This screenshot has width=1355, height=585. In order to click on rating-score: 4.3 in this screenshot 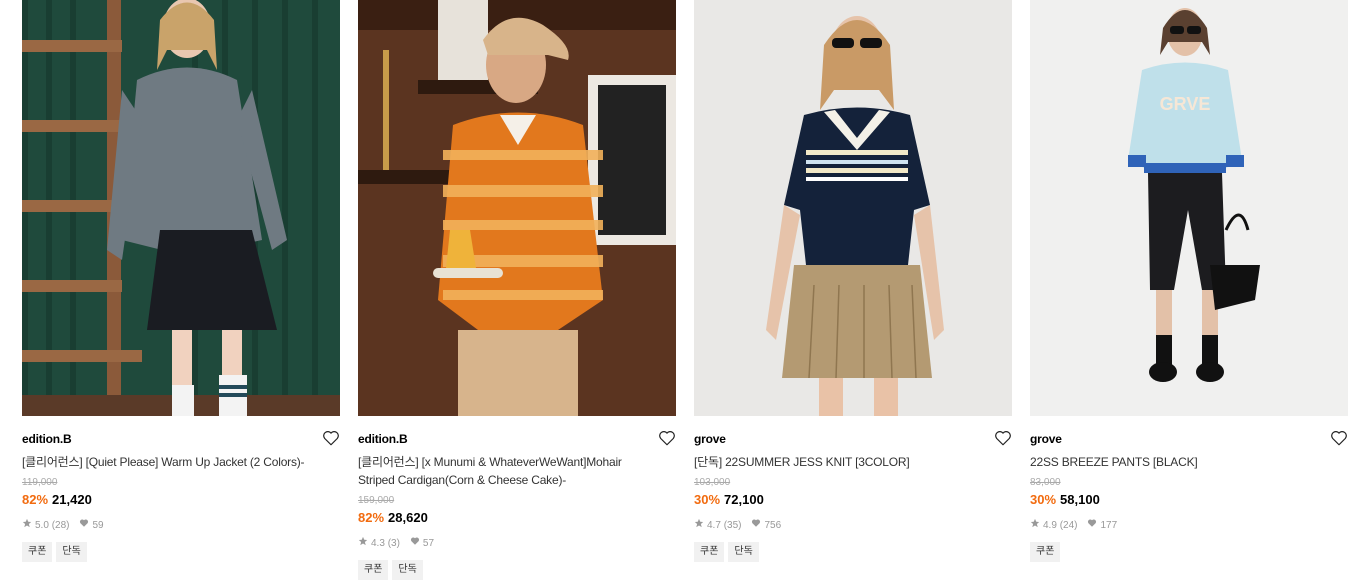, I will do `click(378, 543)`.